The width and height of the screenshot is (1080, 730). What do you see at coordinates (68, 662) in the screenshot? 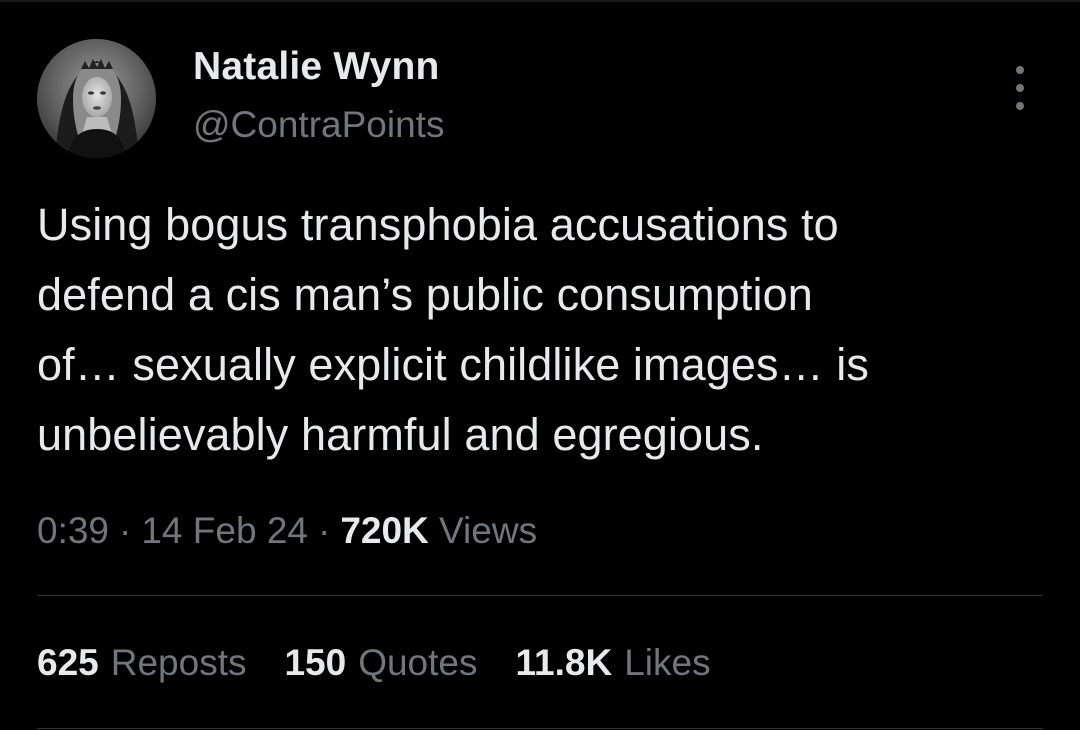
I see `reposts-count: 625` at bounding box center [68, 662].